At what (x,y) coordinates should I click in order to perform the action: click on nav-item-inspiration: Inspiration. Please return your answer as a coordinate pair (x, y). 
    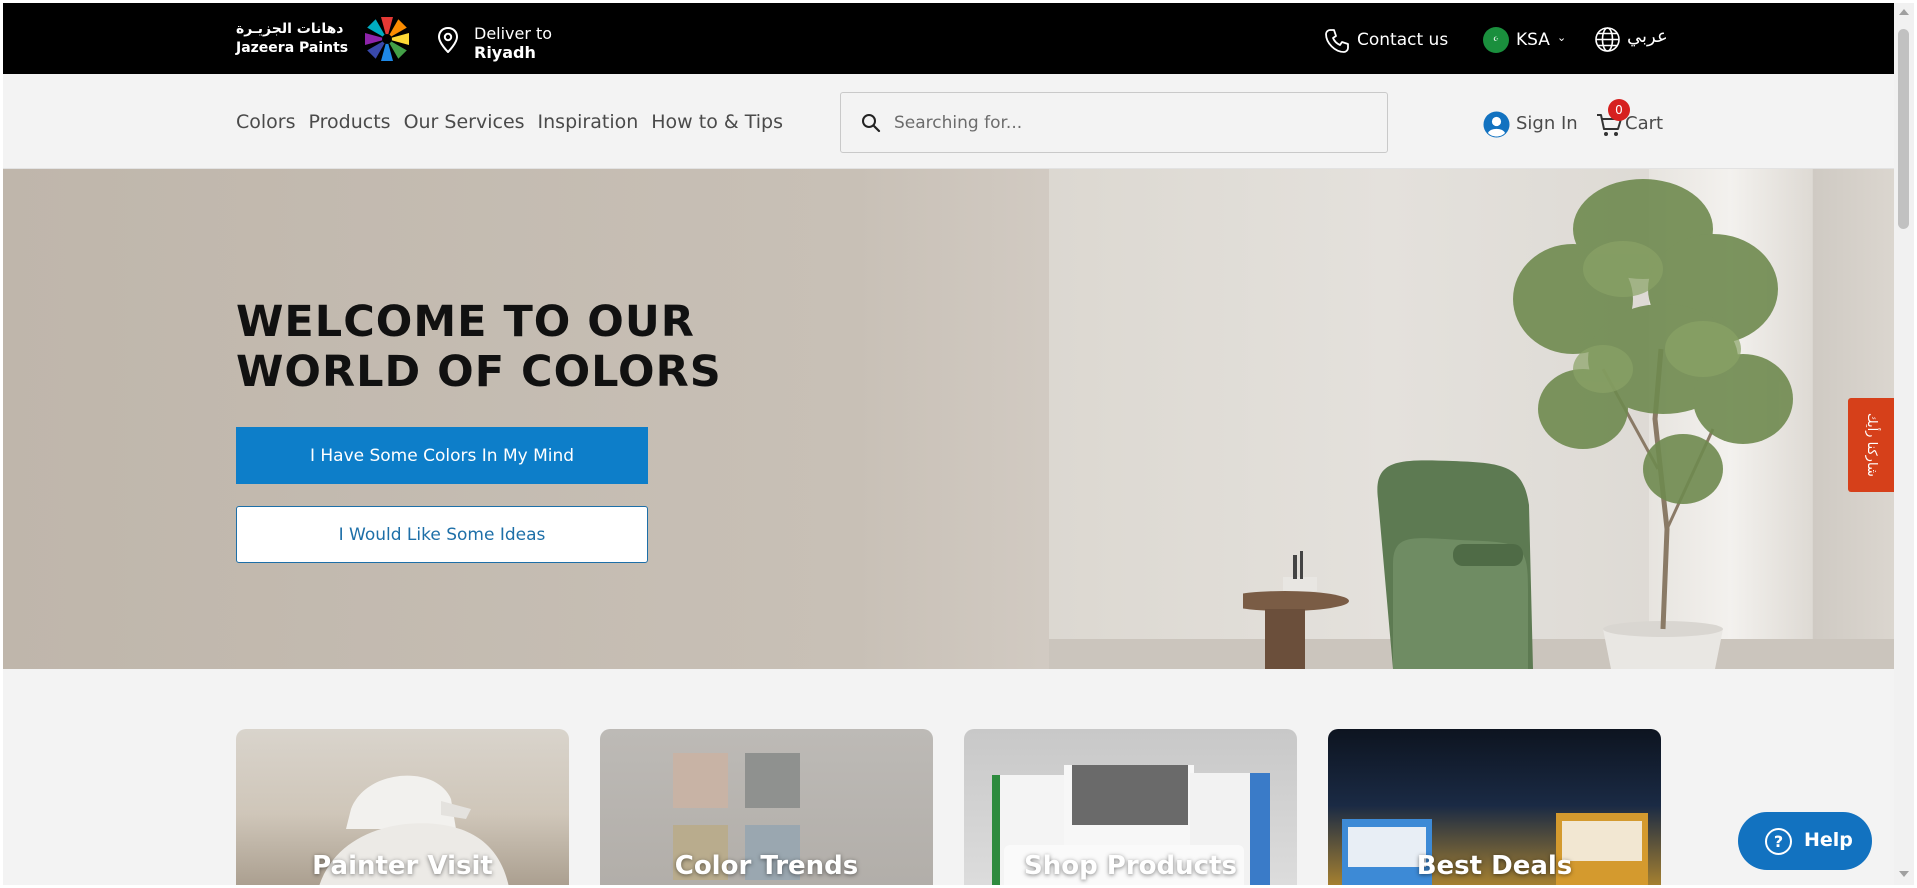
    Looking at the image, I should click on (588, 122).